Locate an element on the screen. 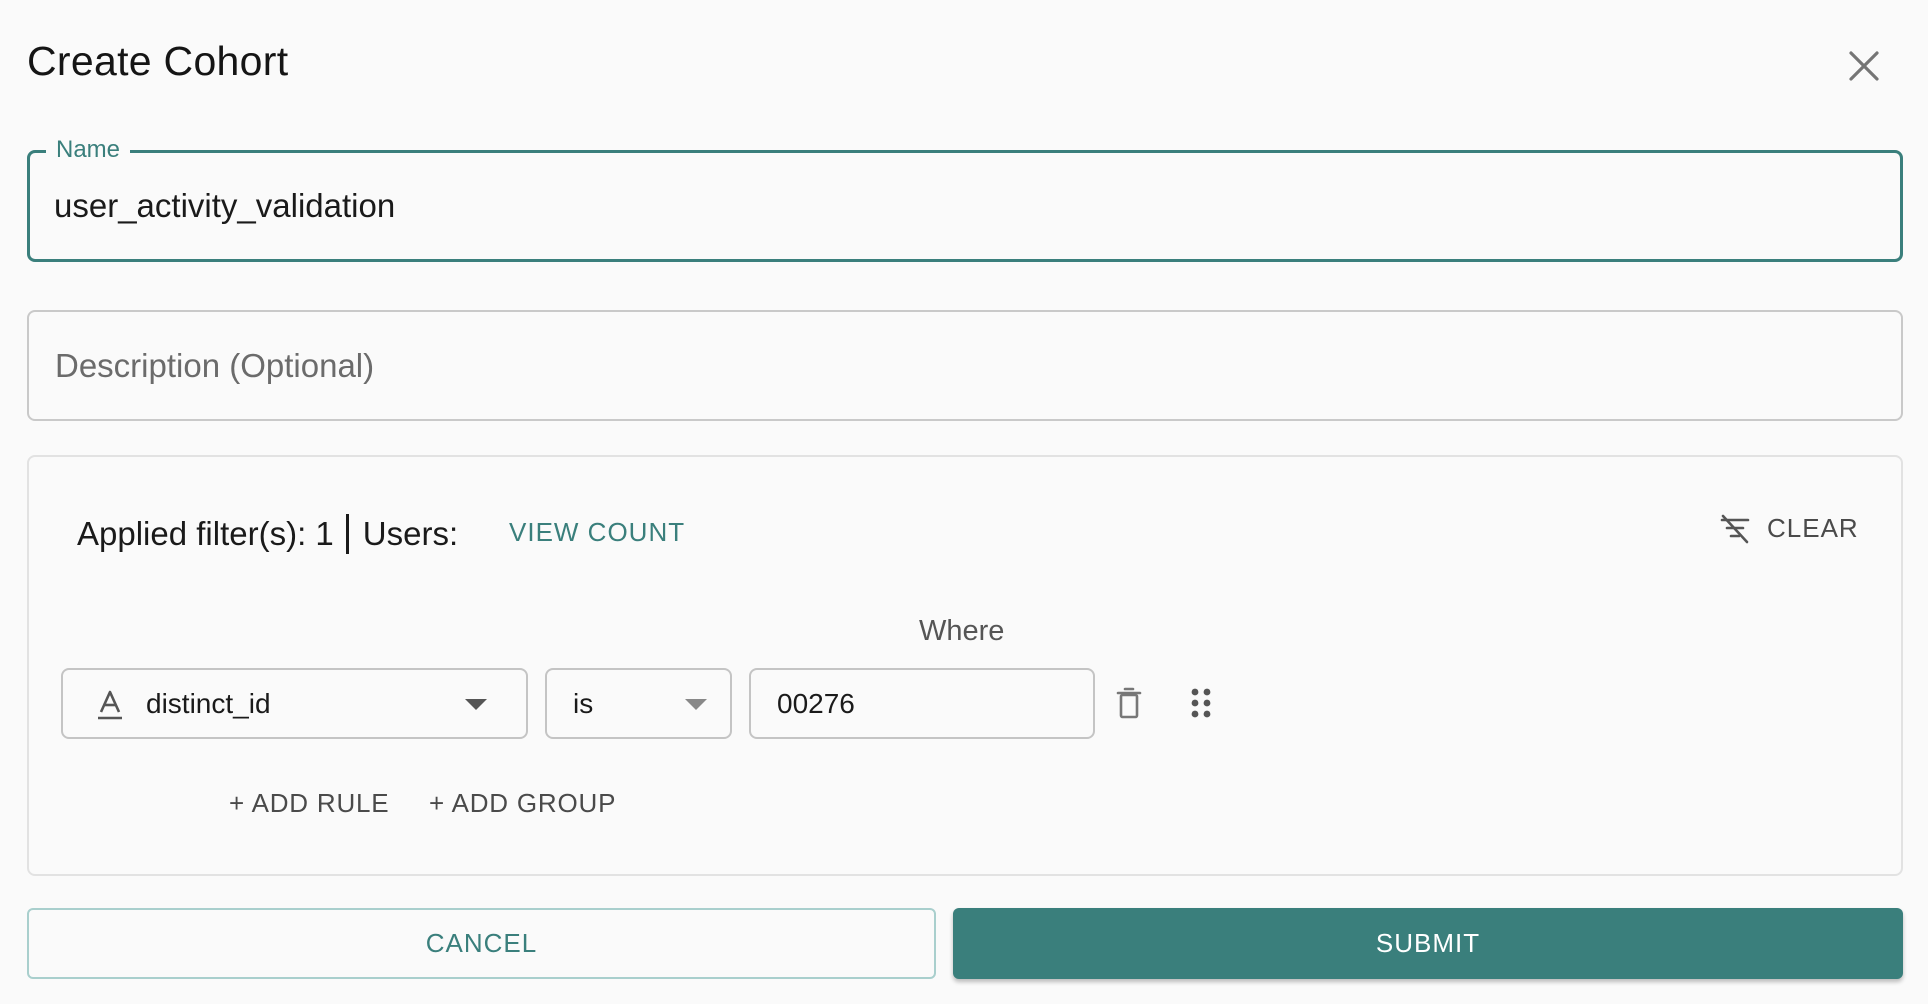 The image size is (1928, 1004). summary-divider is located at coordinates (347, 534).